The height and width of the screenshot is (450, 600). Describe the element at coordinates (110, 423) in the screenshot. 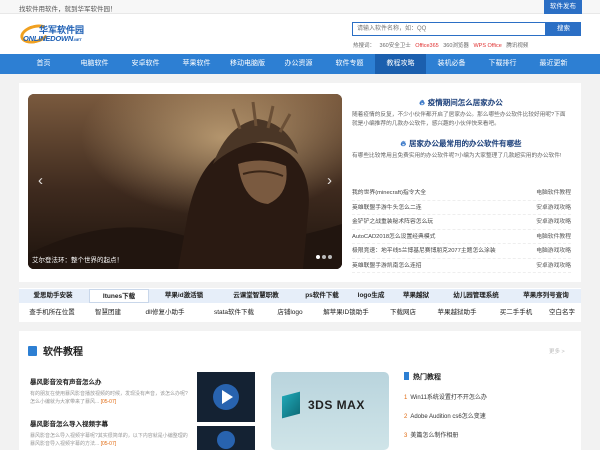

I see `article-title: 暴风影音怎么导入视频字幕` at that location.